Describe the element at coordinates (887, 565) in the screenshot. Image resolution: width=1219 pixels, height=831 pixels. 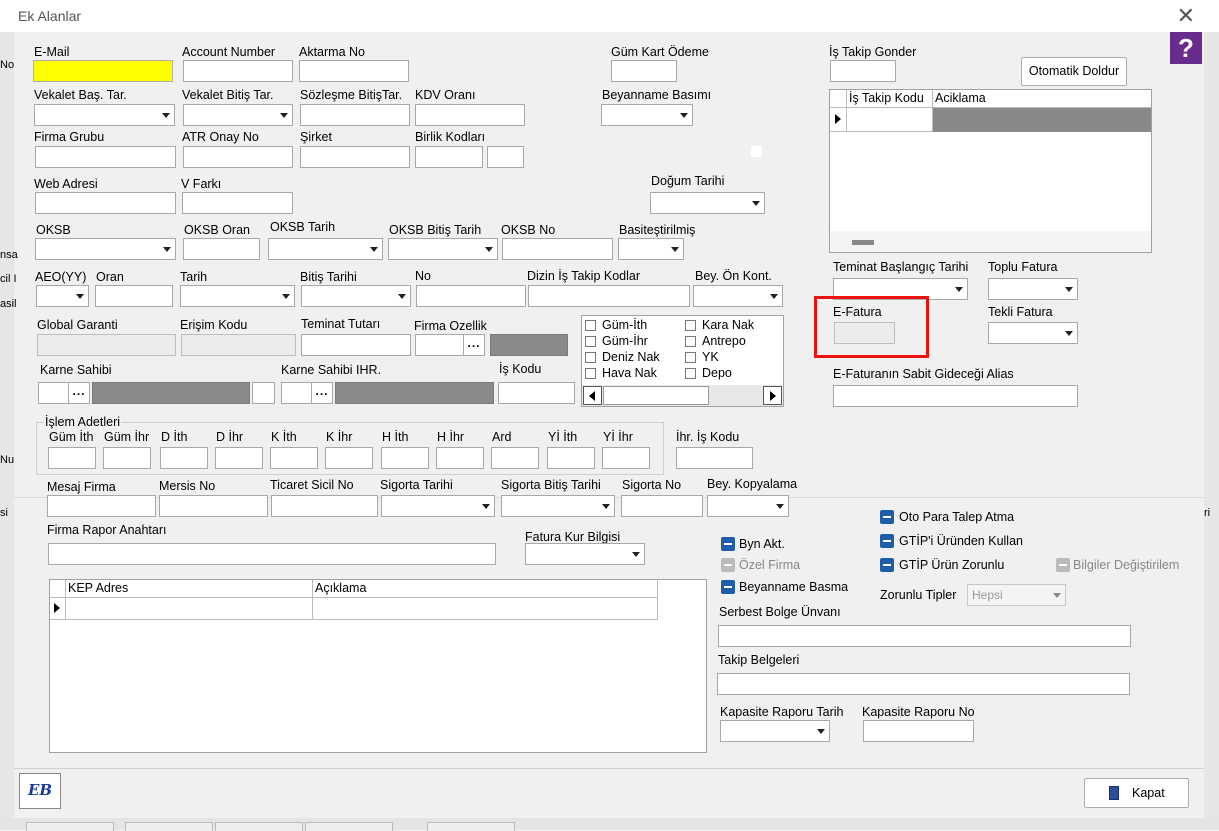
I see `gtip-zorunlu-toggle` at that location.